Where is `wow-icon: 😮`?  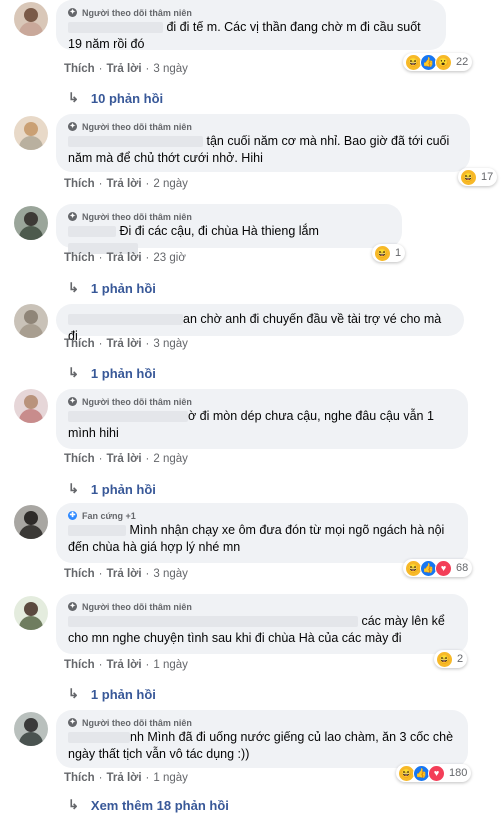
wow-icon: 😮 is located at coordinates (443, 62).